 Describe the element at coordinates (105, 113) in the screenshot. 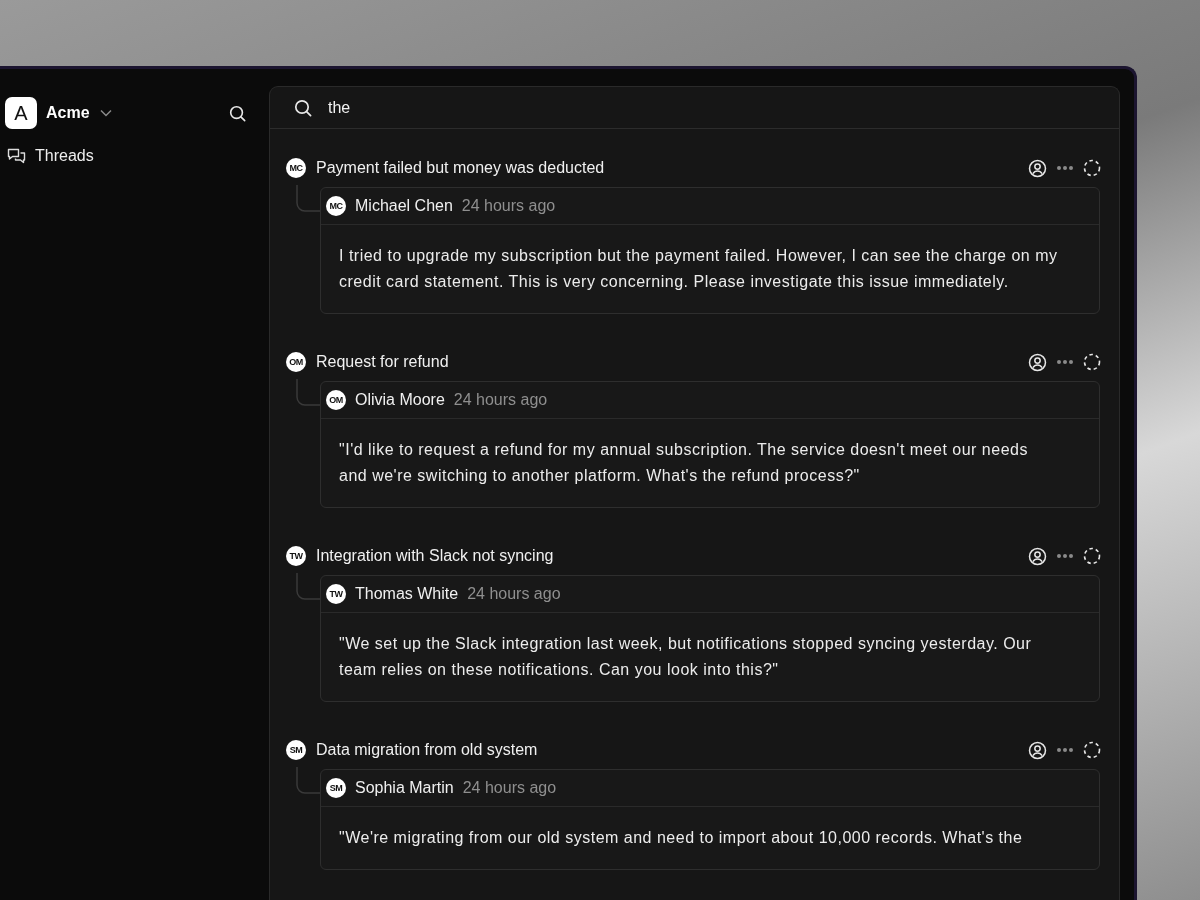

I see `chevron-down-icon` at that location.